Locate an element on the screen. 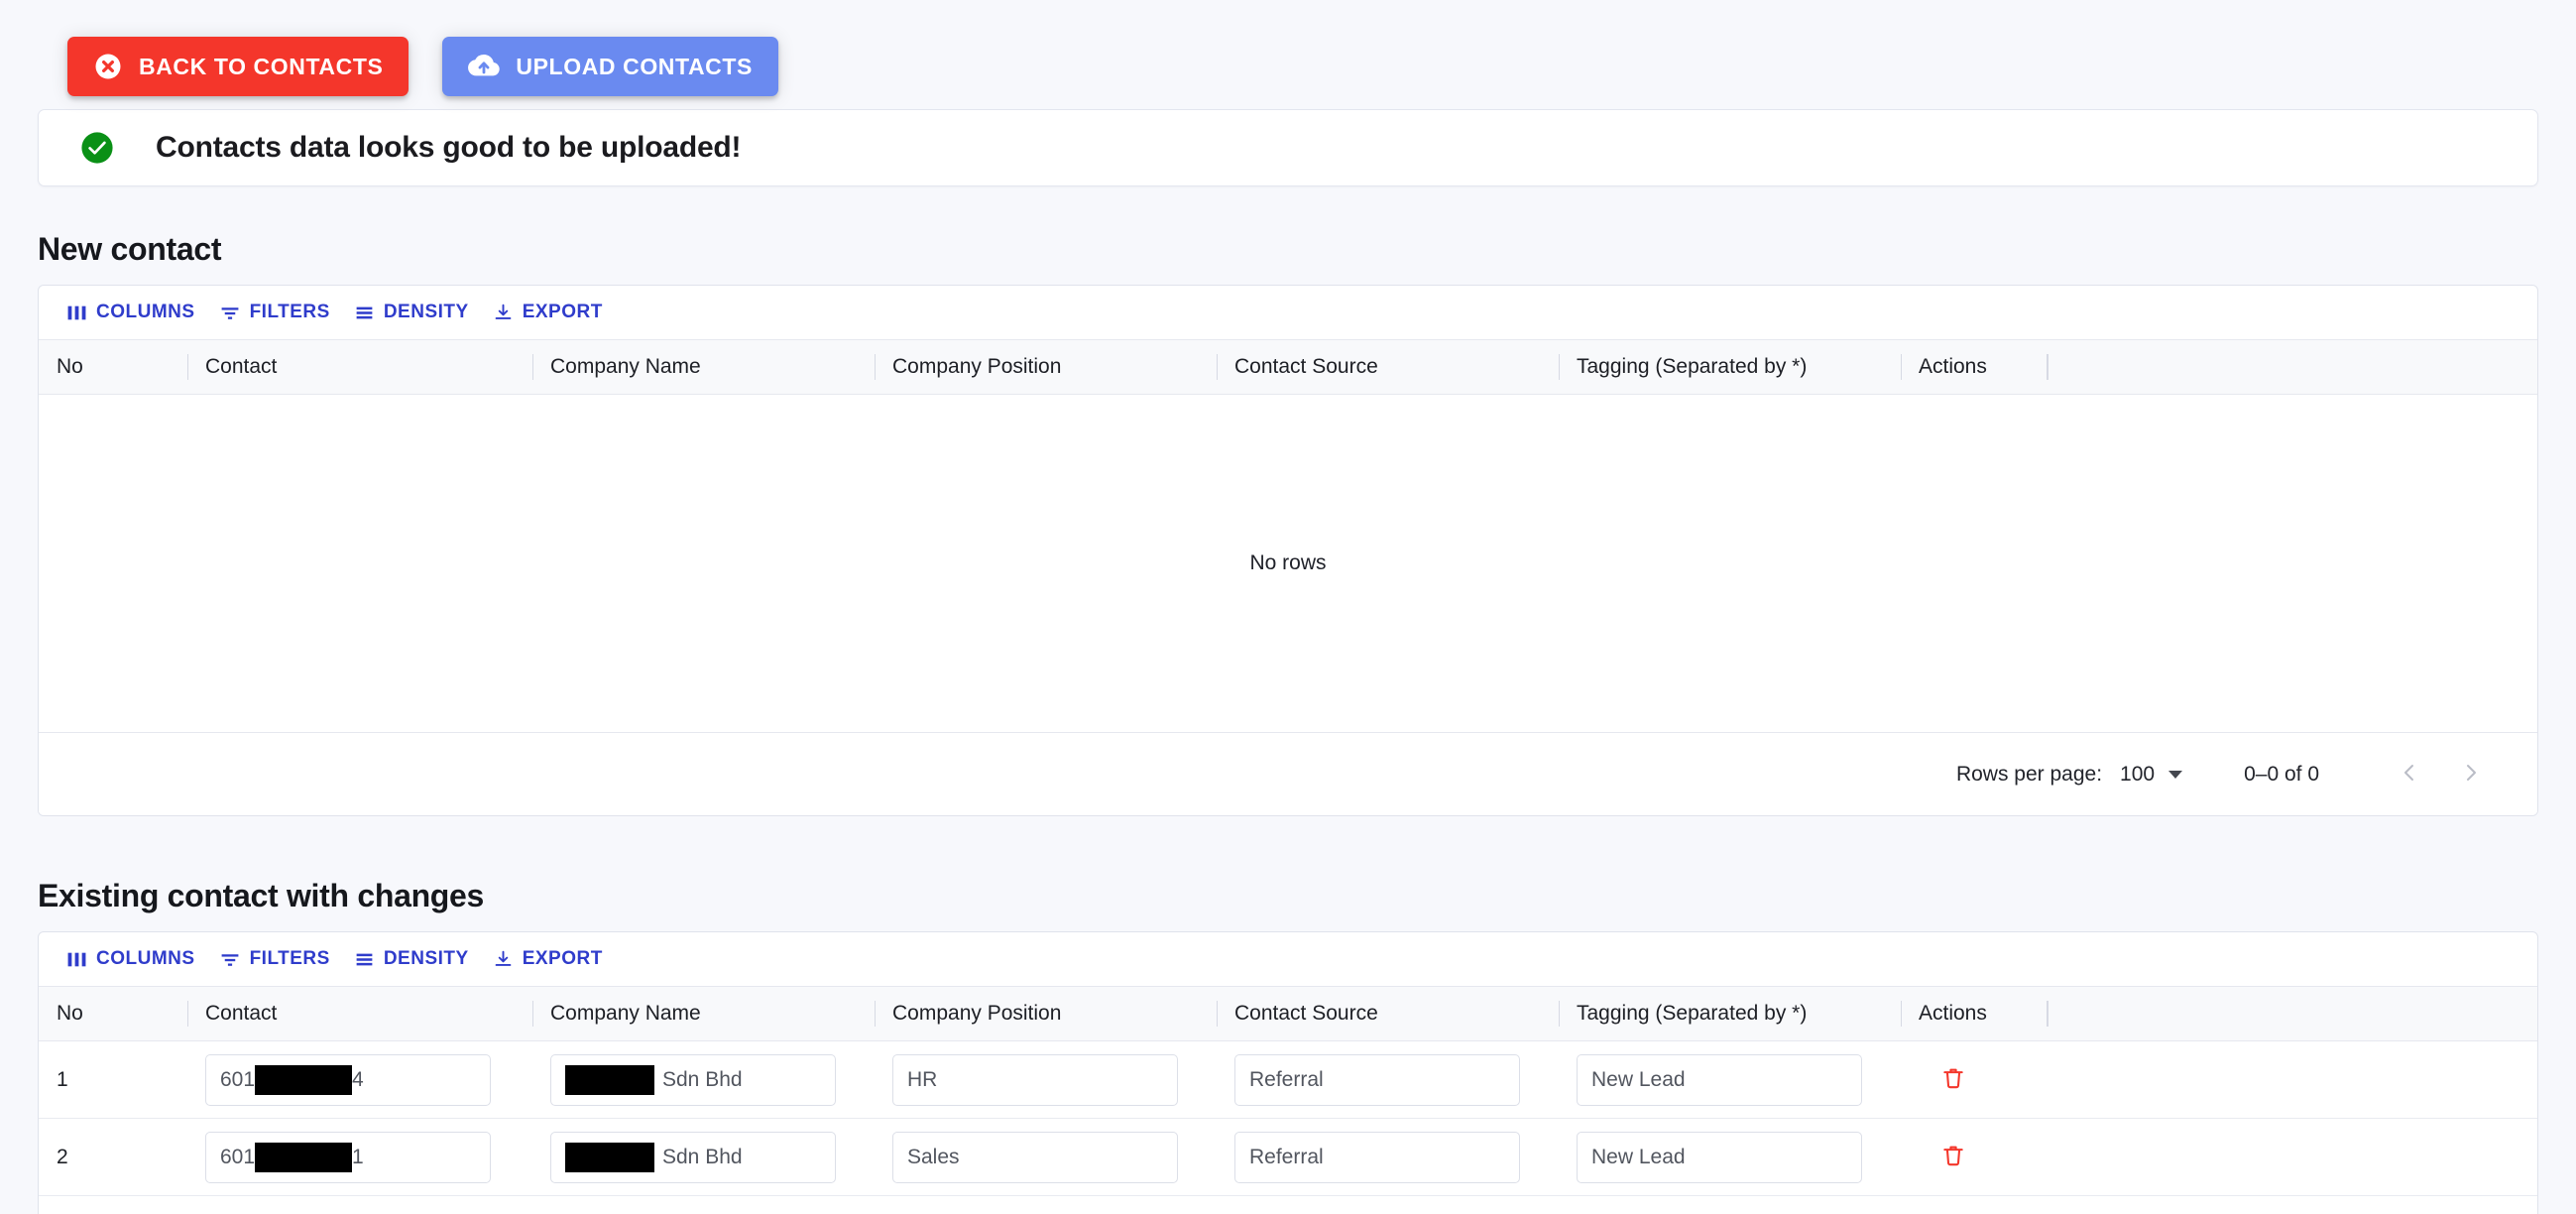 The width and height of the screenshot is (2576, 1214). pagination-range-label: 0–0 of 0 is located at coordinates (2282, 774).